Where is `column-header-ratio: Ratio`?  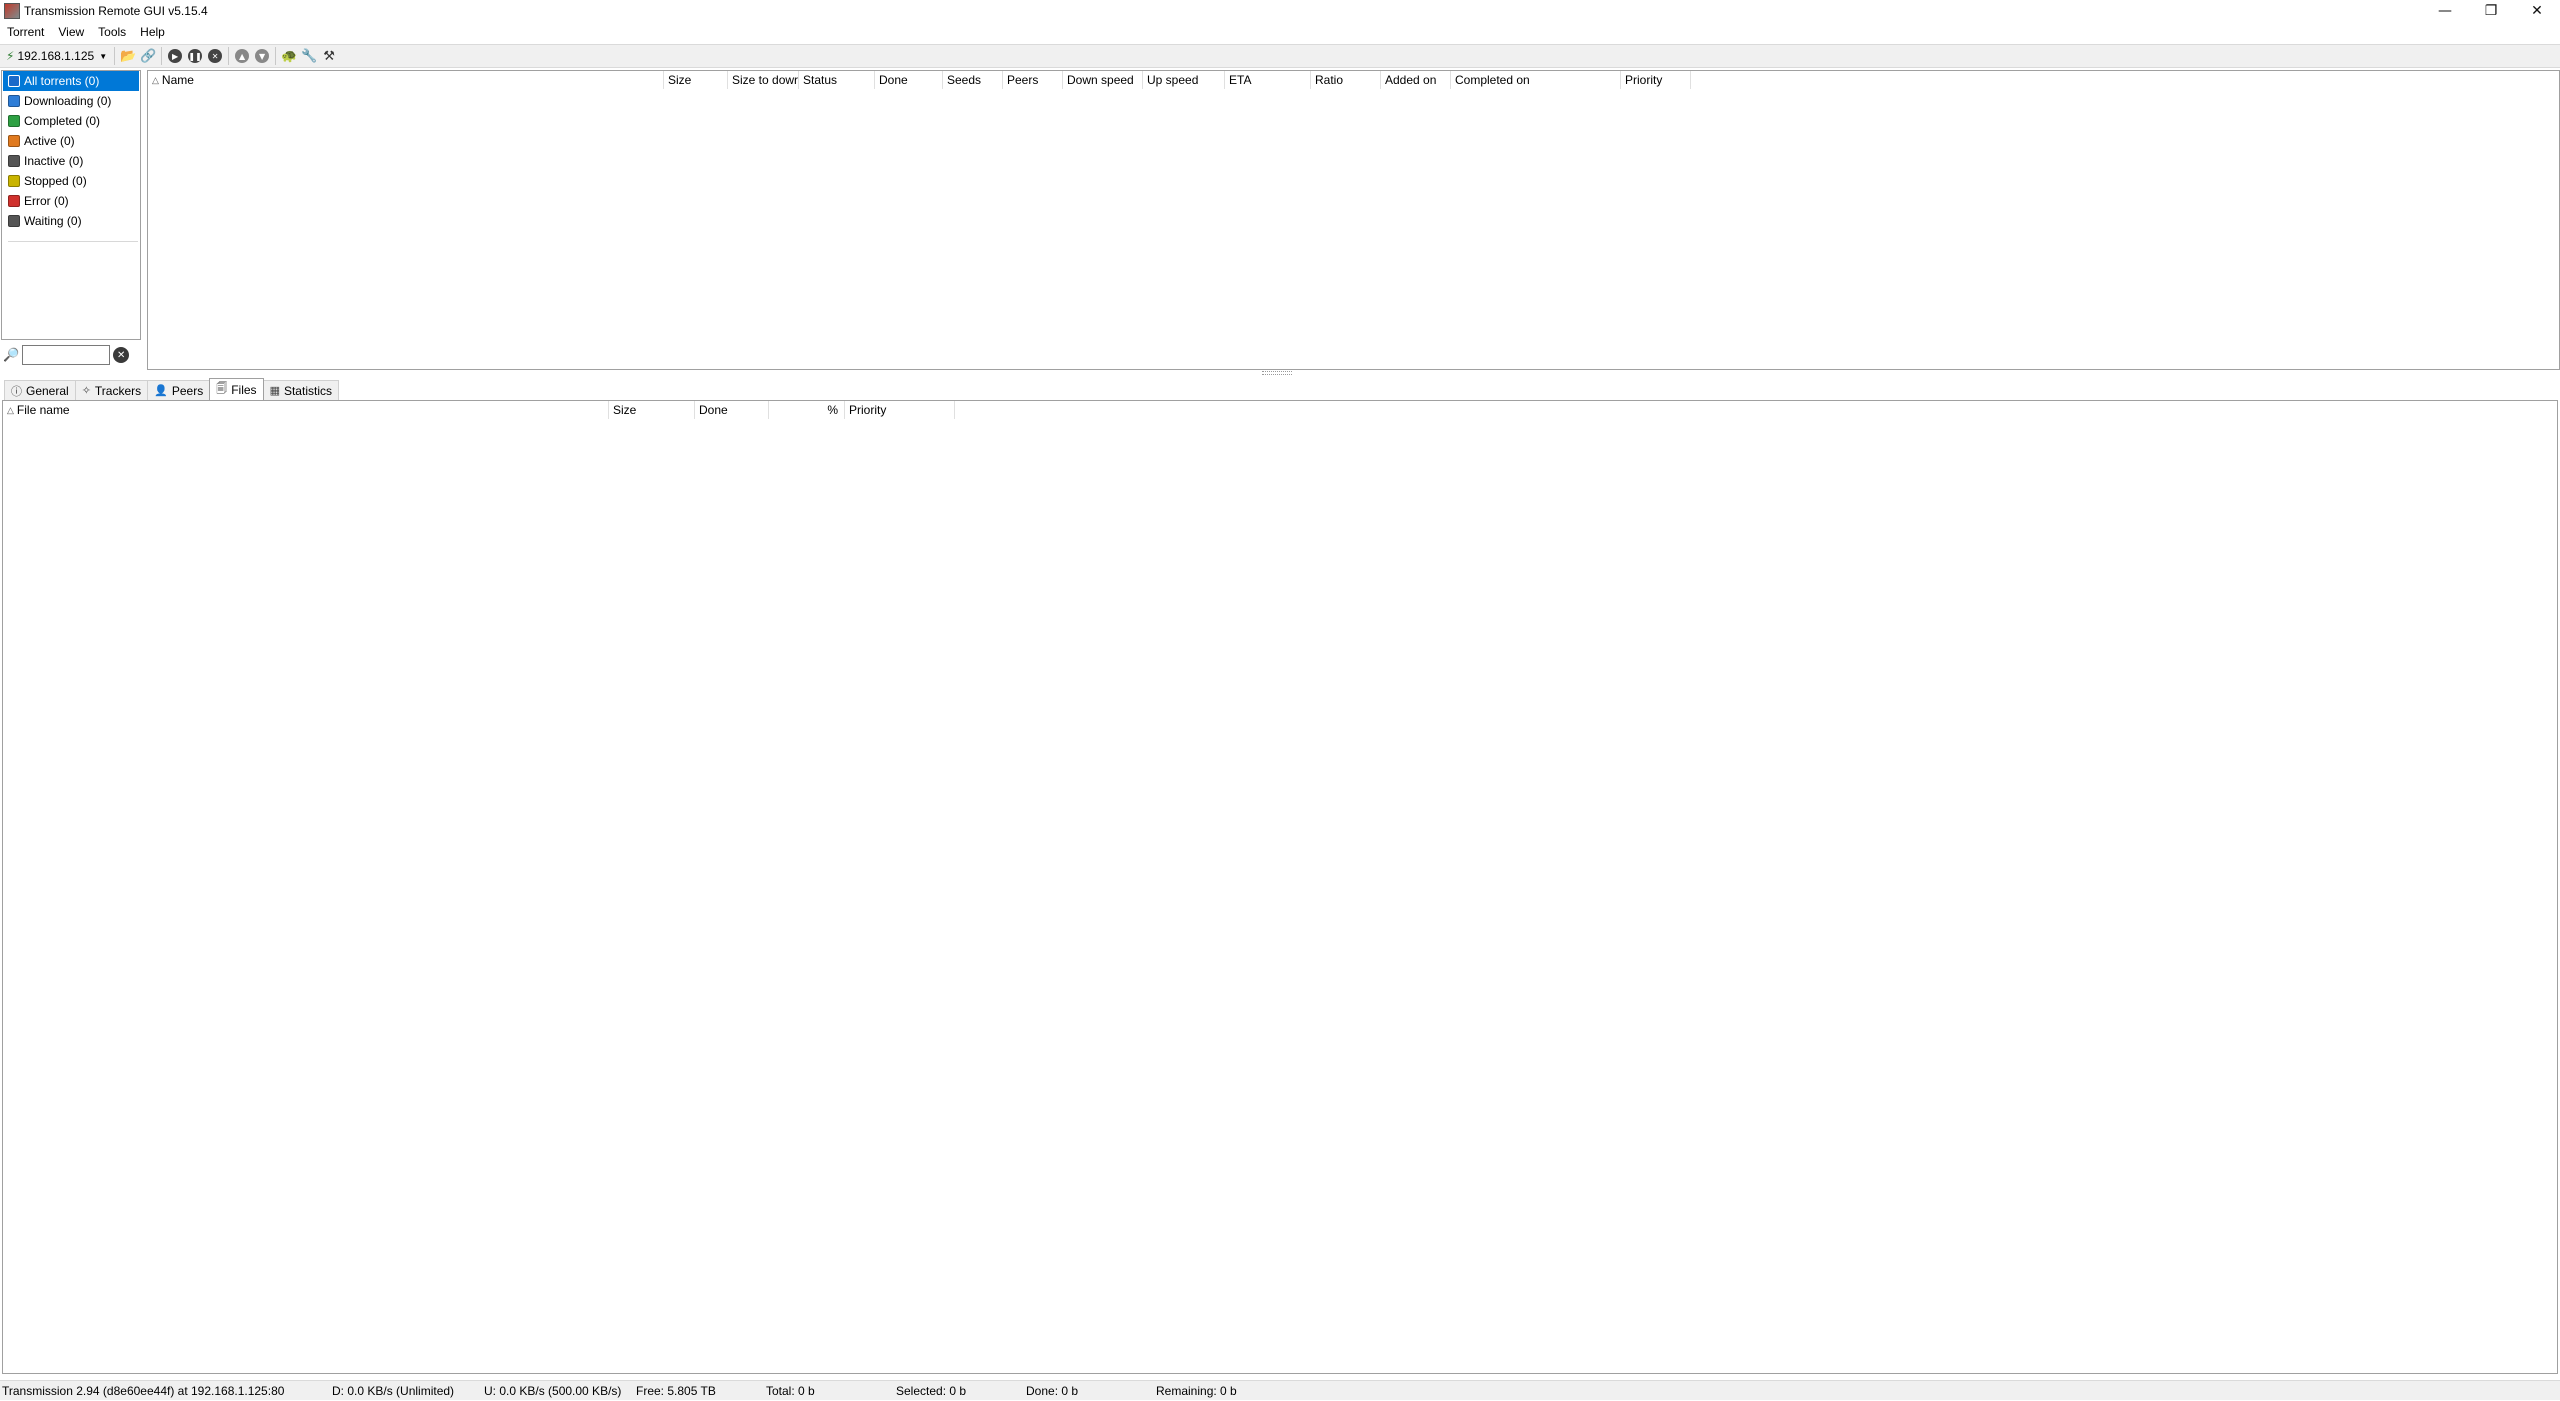 column-header-ratio: Ratio is located at coordinates (1346, 80).